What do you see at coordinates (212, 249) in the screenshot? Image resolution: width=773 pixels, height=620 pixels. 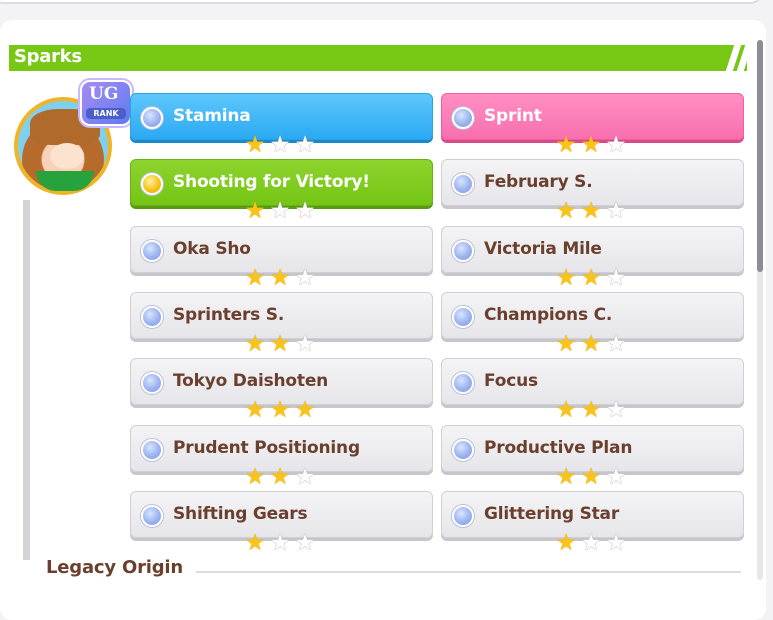 I see `spark-label: Oka Sho` at bounding box center [212, 249].